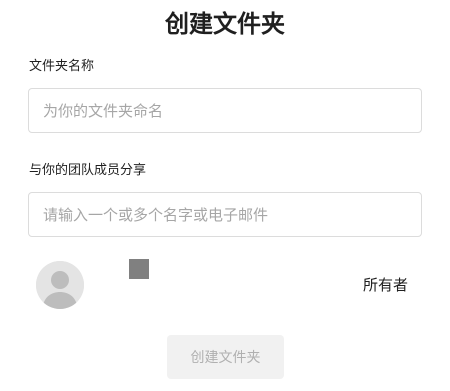  What do you see at coordinates (225, 357) in the screenshot?
I see `create-folder-button: 创建文件夹` at bounding box center [225, 357].